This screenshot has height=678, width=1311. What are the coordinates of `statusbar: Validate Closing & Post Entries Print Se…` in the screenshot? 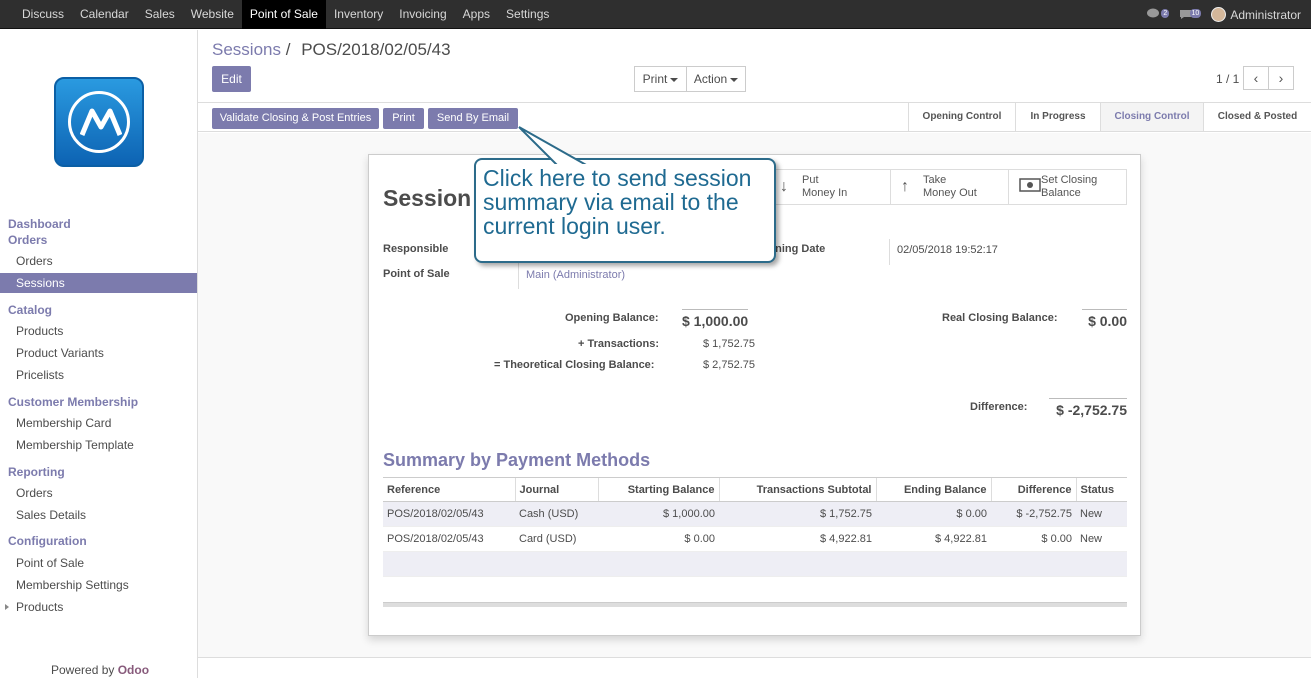 It's located at (754, 117).